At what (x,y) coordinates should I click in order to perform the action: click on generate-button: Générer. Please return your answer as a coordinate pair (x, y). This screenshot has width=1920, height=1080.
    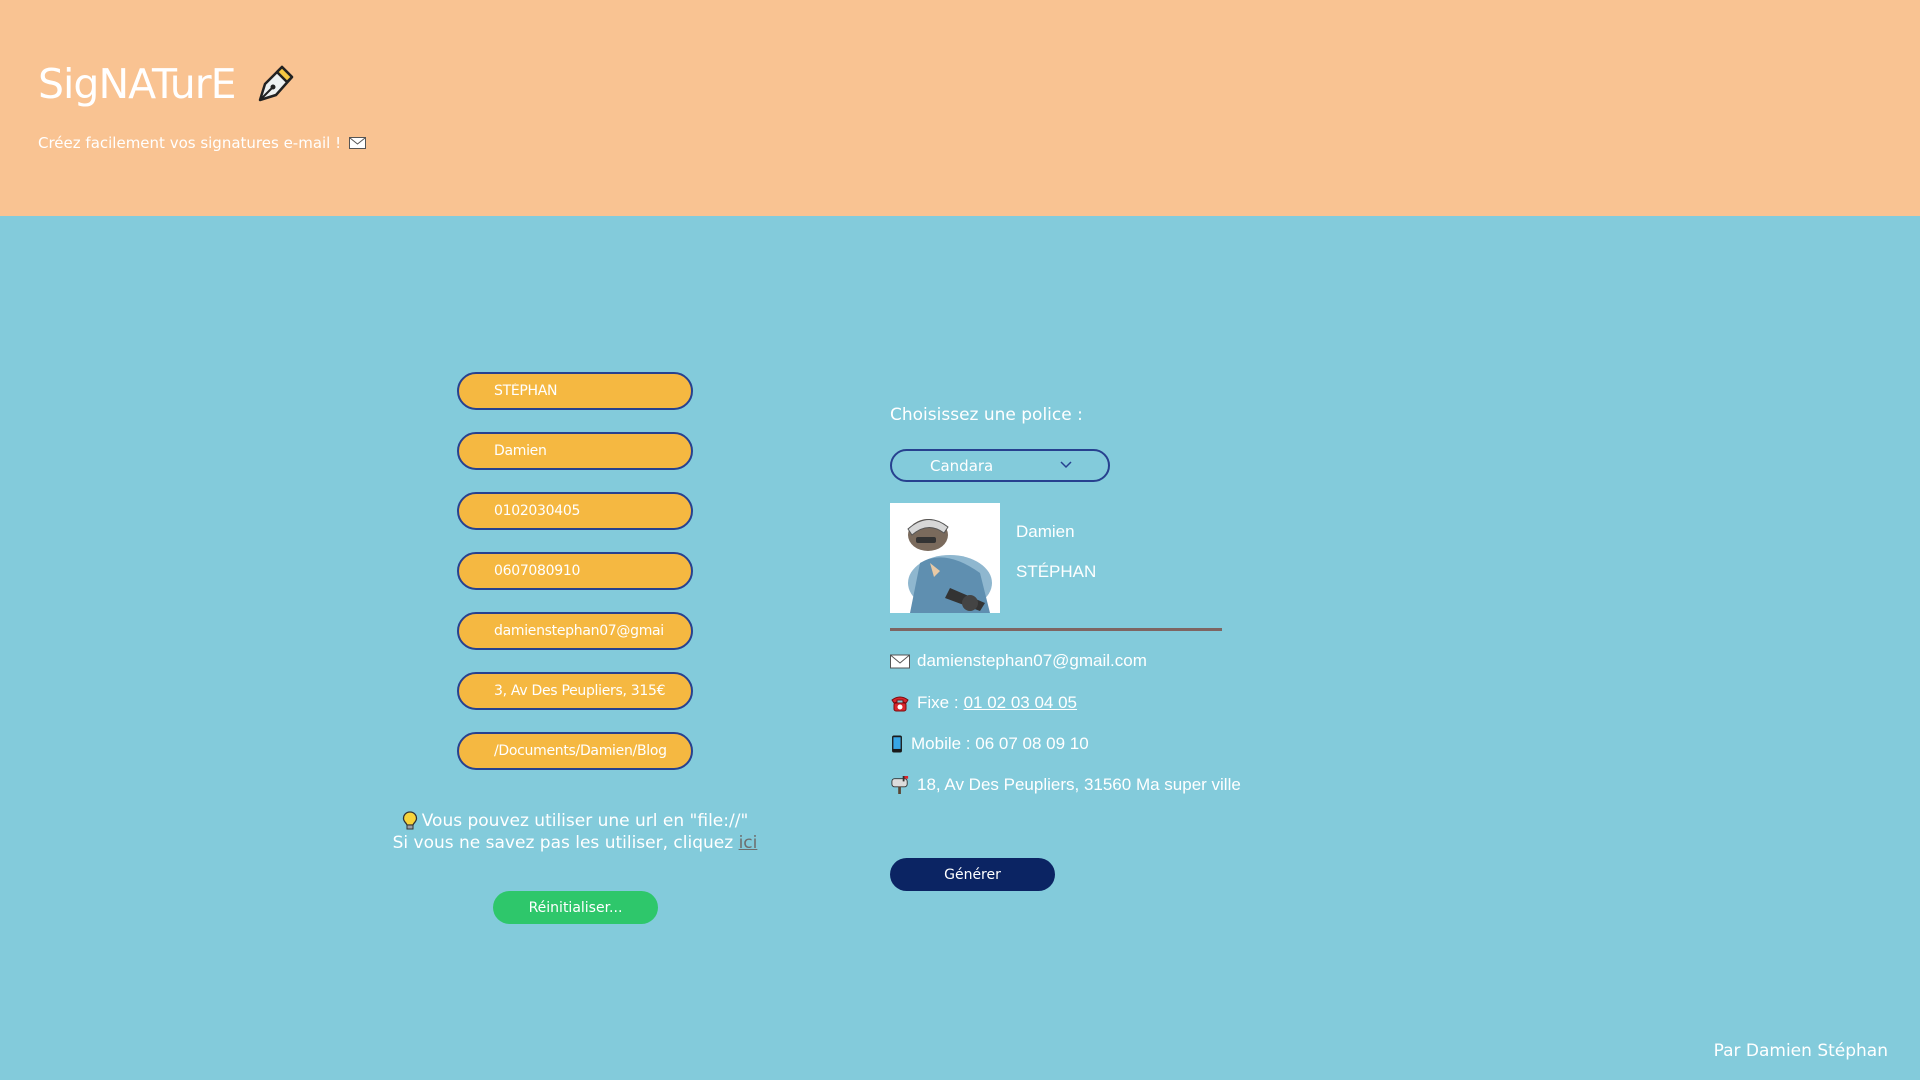
    Looking at the image, I should click on (972, 874).